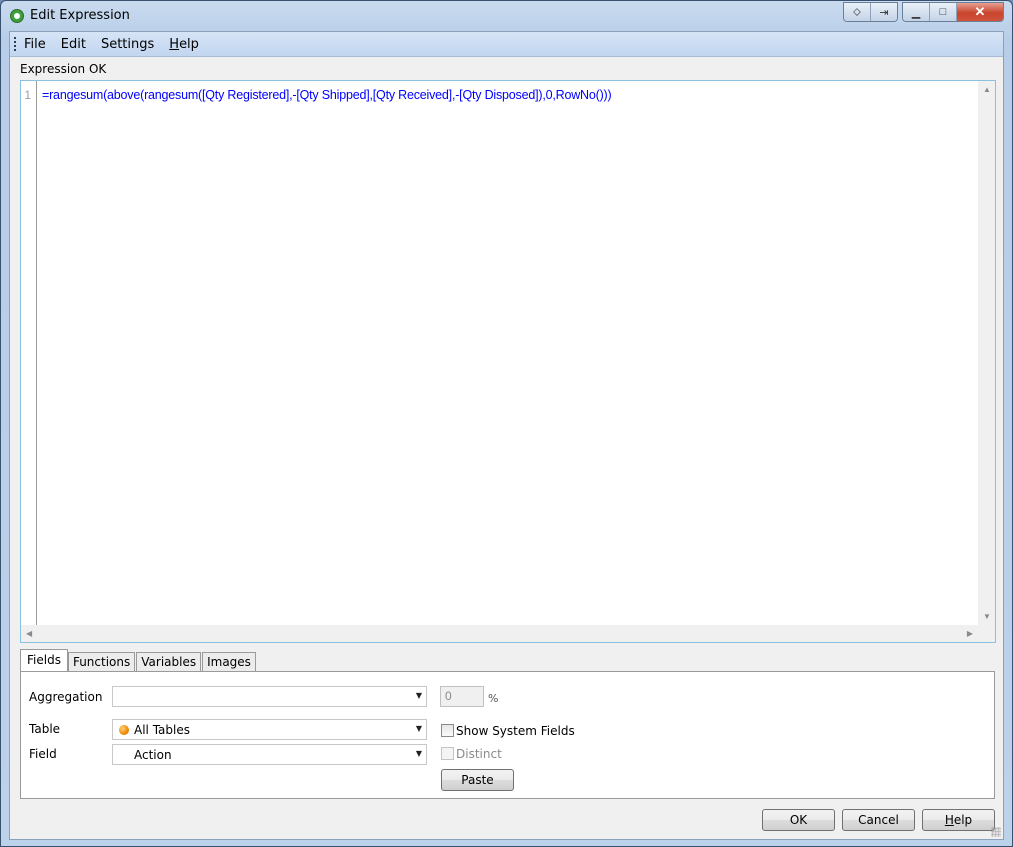  What do you see at coordinates (35, 44) in the screenshot?
I see `menu-file: File` at bounding box center [35, 44].